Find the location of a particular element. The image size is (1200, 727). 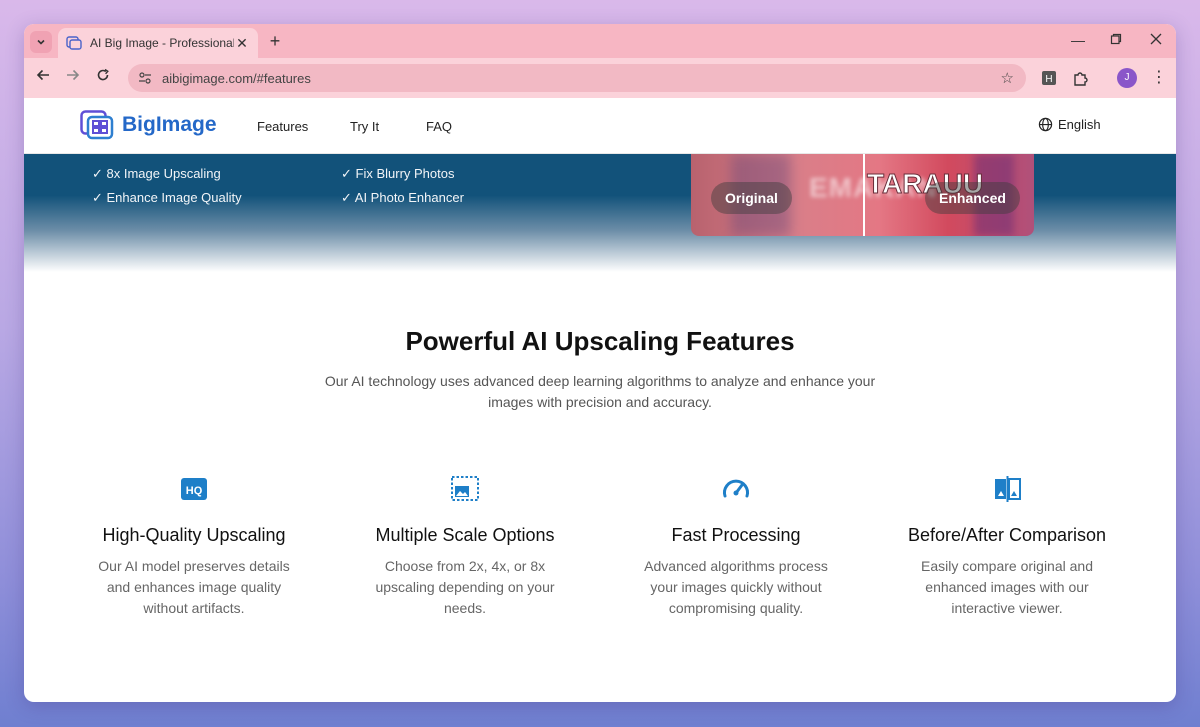

feature-title: Multiple Scale Options is located at coordinates (465, 535).